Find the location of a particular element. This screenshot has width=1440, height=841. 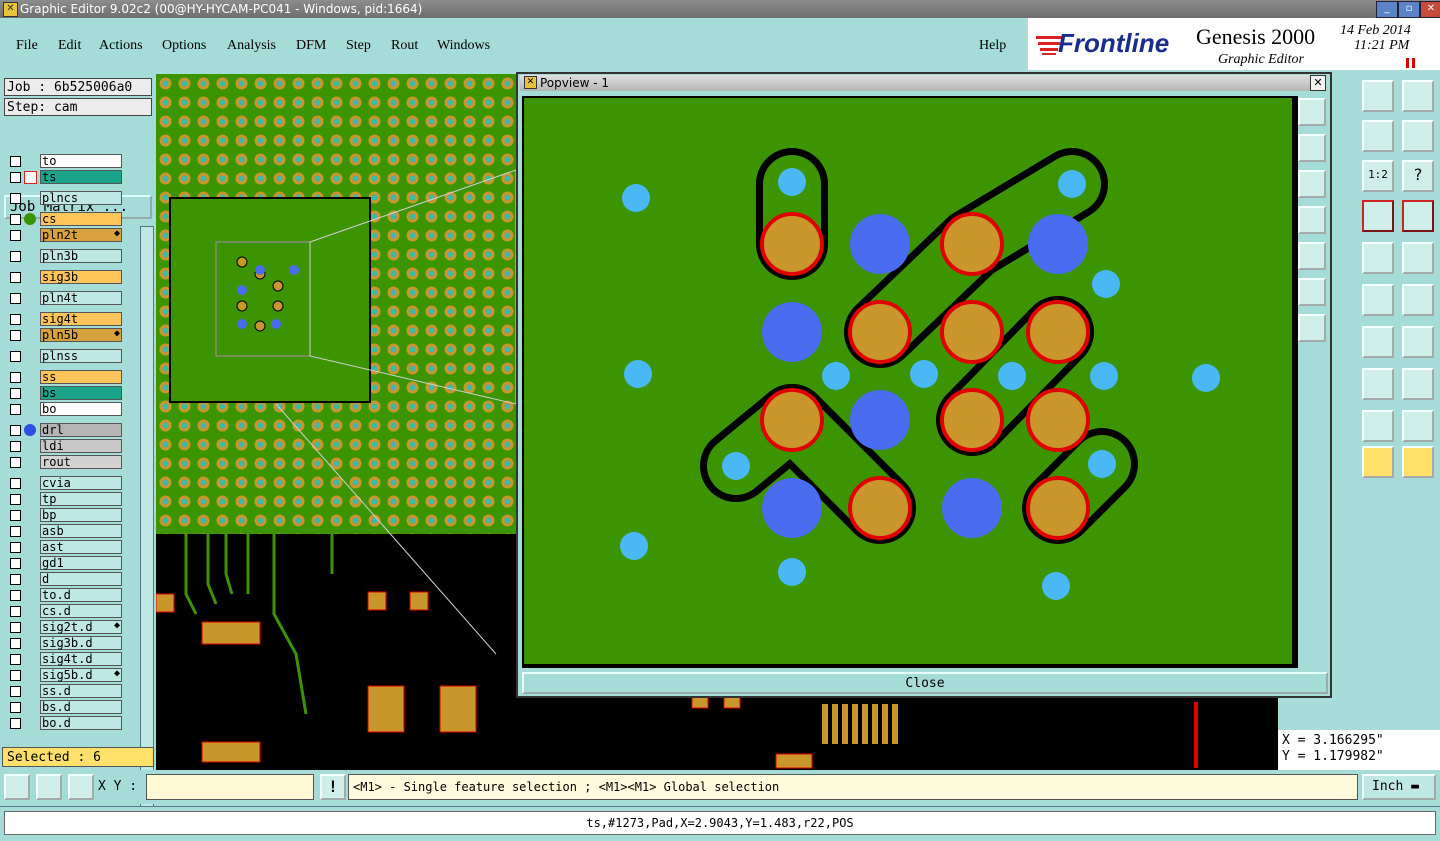

layer-row-ast: ast is located at coordinates (66, 547).